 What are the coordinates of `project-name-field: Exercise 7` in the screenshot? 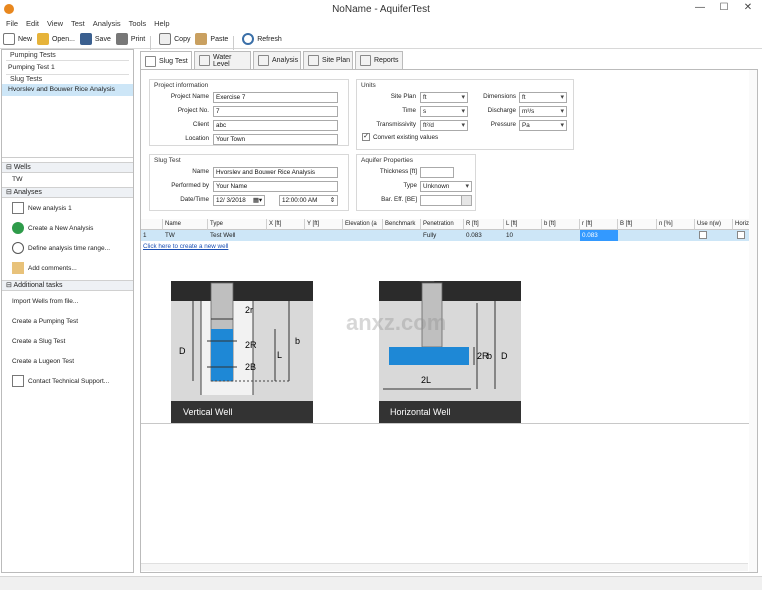 It's located at (275, 97).